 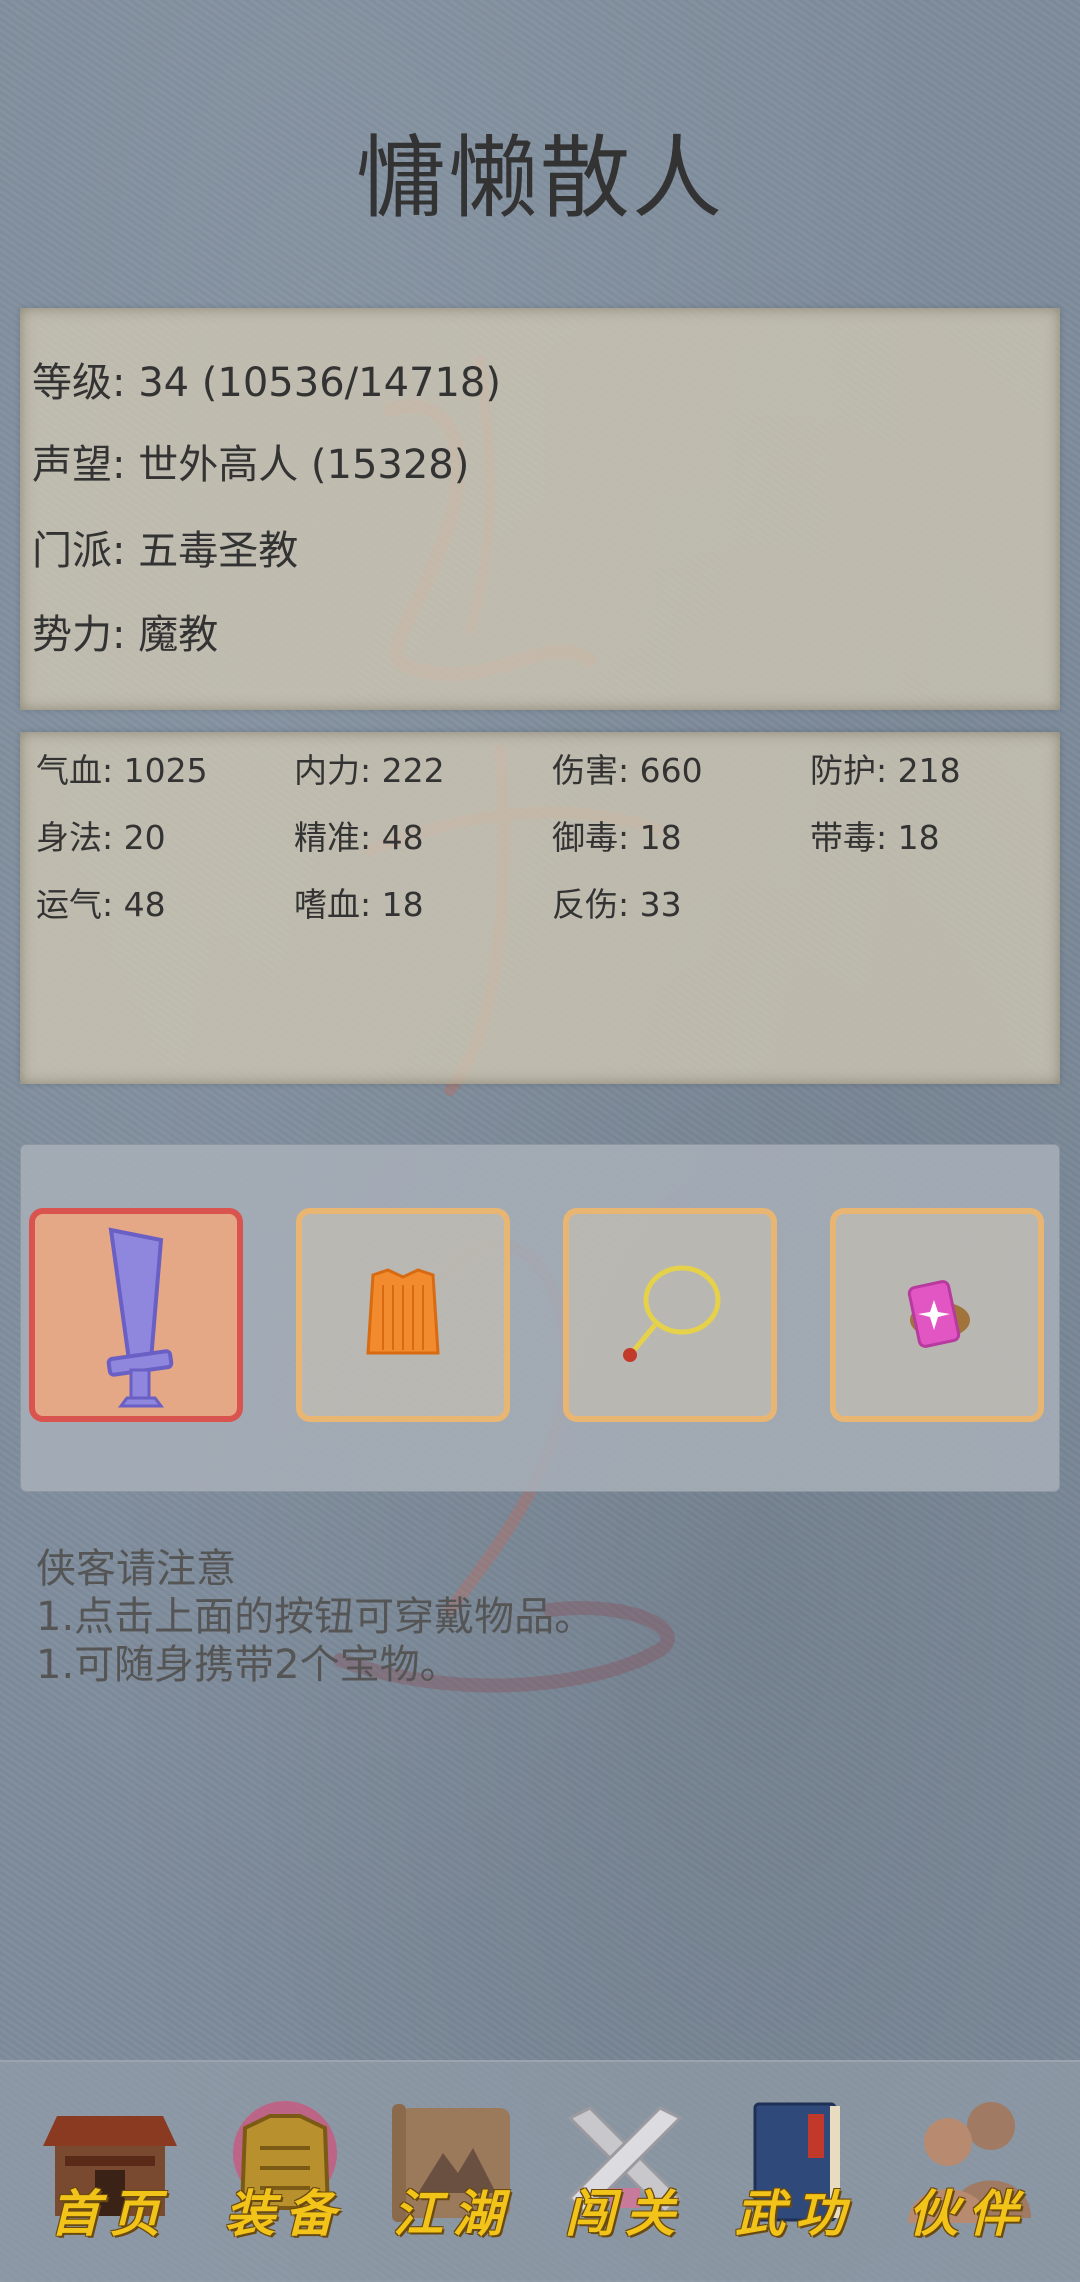 I want to click on stat-poison: 带毒: 18, so click(x=875, y=837).